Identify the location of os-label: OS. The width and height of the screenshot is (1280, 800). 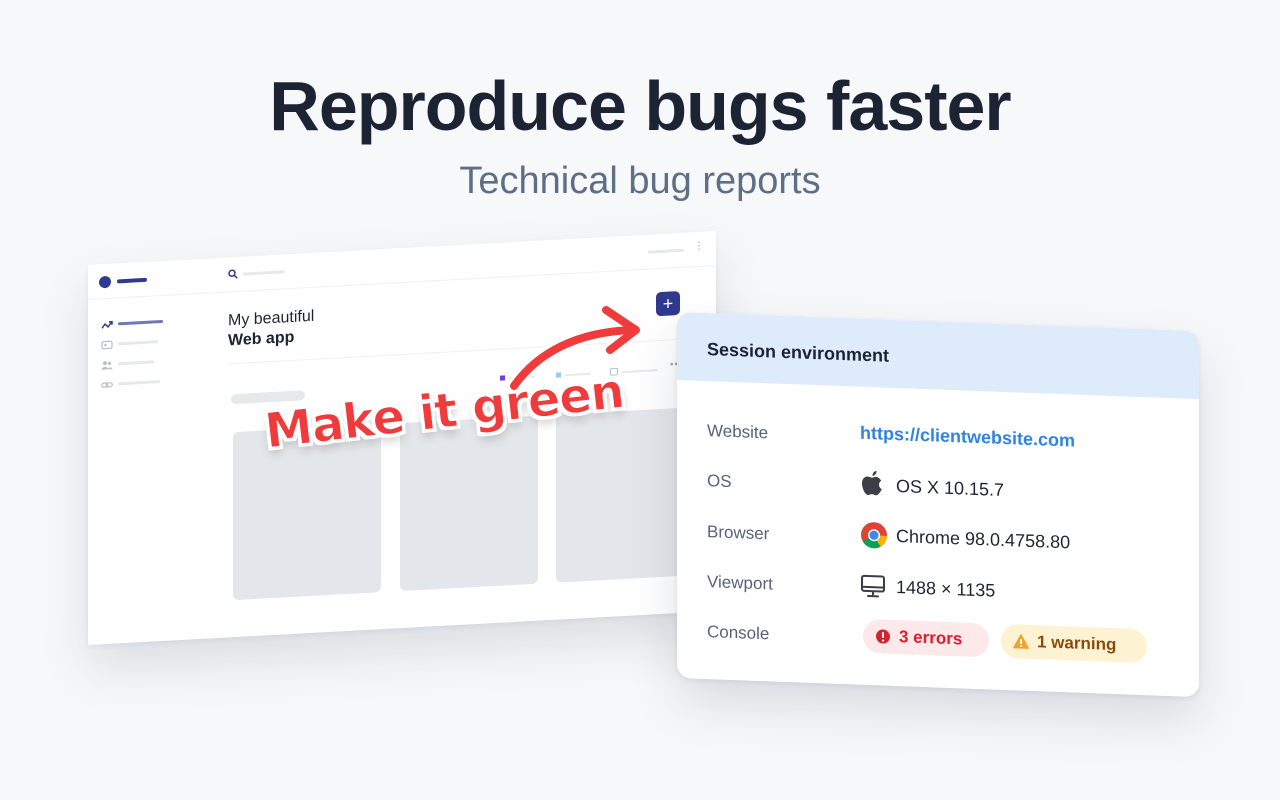
(719, 481).